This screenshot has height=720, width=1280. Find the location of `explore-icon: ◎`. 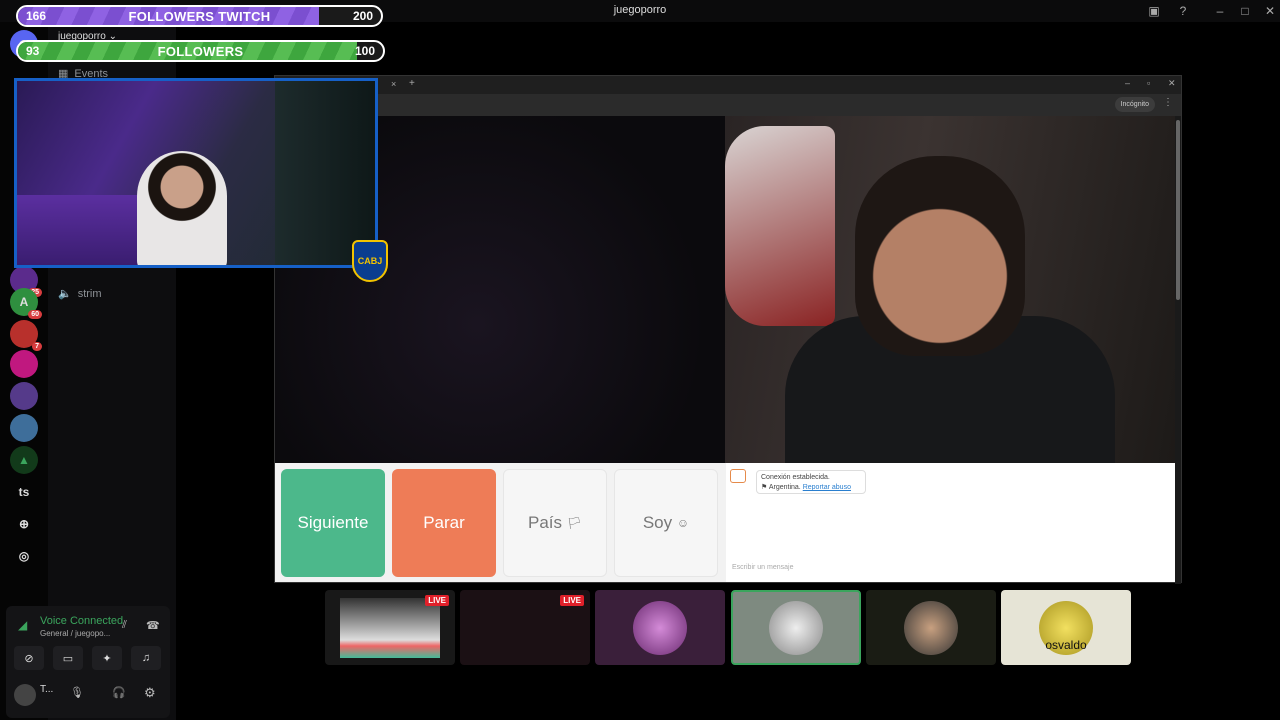

explore-icon: ◎ is located at coordinates (24, 556).